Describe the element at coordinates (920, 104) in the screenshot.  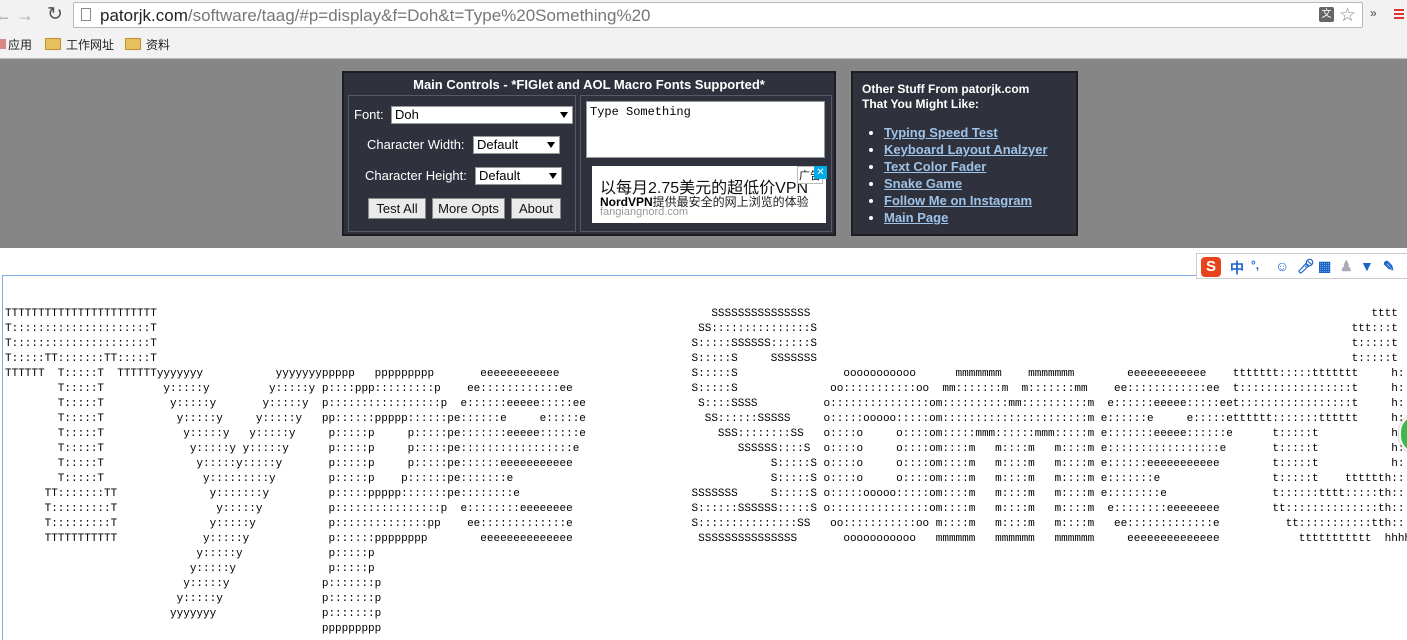
I see `other-stuff-title-line2: That You Might Like:` at that location.